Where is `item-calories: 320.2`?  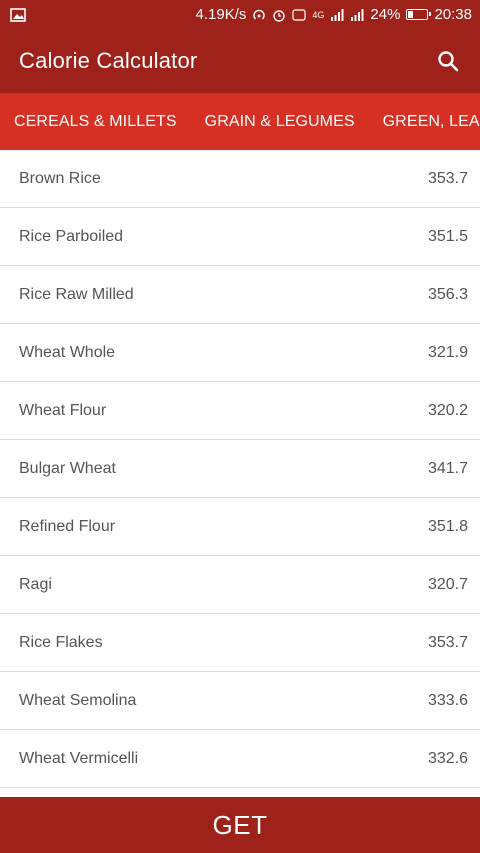
item-calories: 320.2 is located at coordinates (447, 410).